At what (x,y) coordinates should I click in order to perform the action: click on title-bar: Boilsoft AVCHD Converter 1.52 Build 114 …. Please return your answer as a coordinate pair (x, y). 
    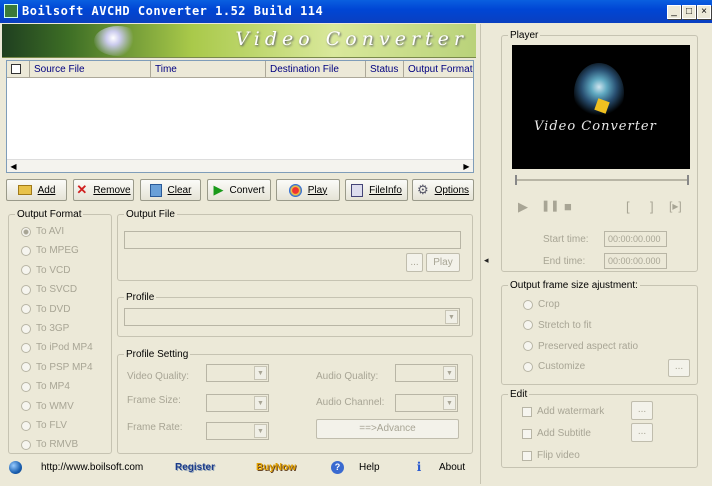
    Looking at the image, I should click on (356, 11).